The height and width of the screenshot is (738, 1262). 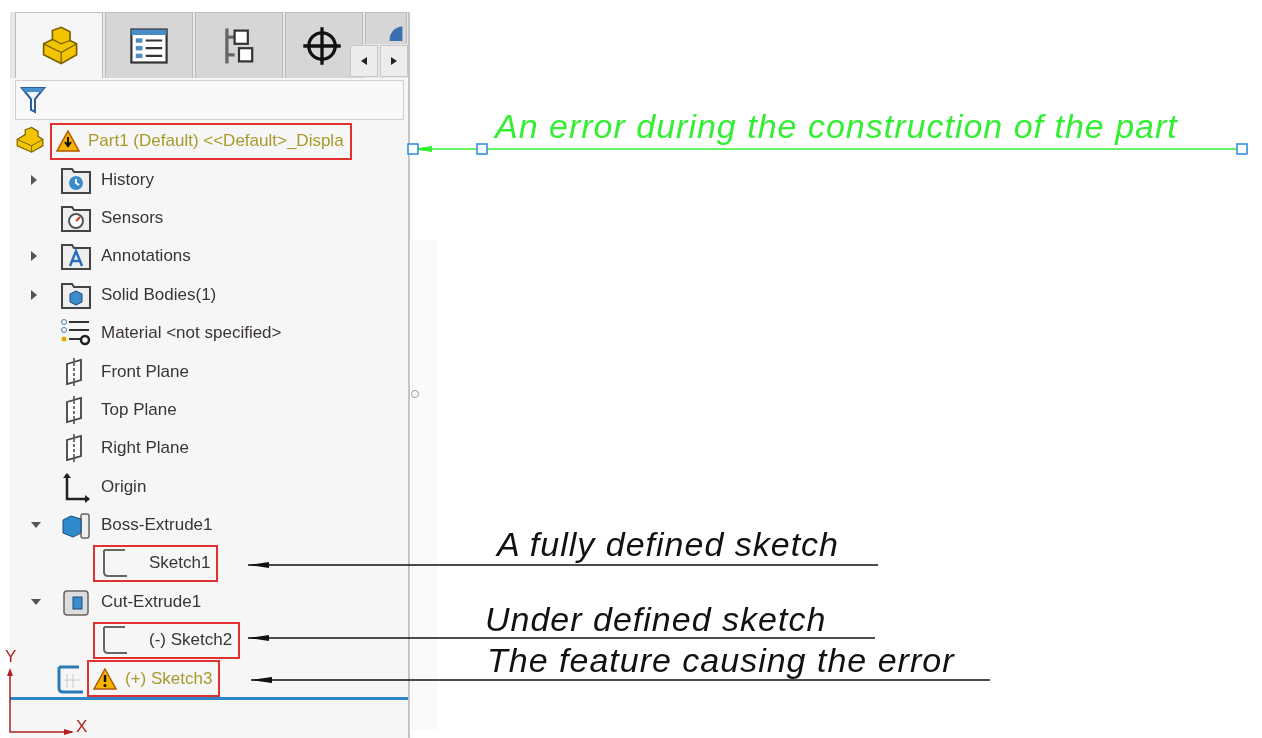 I want to click on tree-item: Front Plane, so click(x=145, y=371).